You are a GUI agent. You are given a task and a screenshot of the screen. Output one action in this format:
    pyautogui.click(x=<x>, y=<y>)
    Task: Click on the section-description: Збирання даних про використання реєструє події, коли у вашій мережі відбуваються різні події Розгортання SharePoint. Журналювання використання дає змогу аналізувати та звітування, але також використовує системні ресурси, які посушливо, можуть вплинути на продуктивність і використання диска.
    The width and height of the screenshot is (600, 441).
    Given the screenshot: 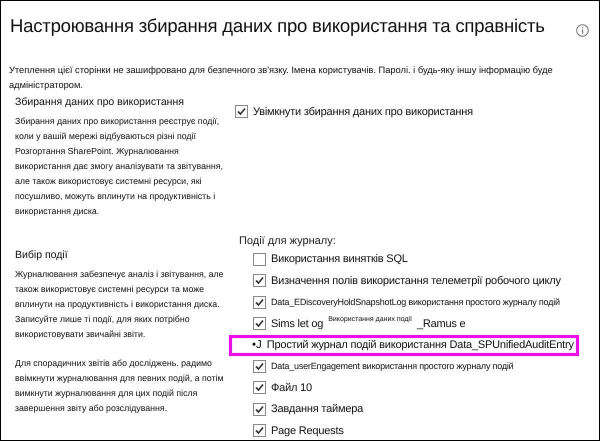 What is the action you would take?
    pyautogui.click(x=119, y=166)
    